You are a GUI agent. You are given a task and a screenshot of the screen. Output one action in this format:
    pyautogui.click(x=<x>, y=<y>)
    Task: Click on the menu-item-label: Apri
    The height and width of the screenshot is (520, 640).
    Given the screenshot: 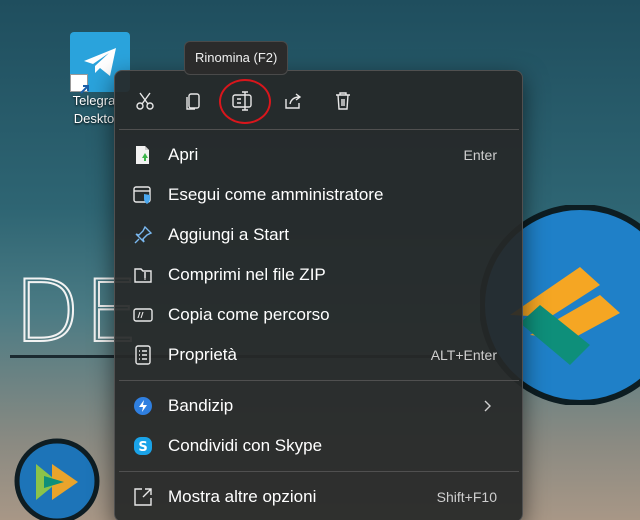 What is the action you would take?
    pyautogui.click(x=183, y=154)
    